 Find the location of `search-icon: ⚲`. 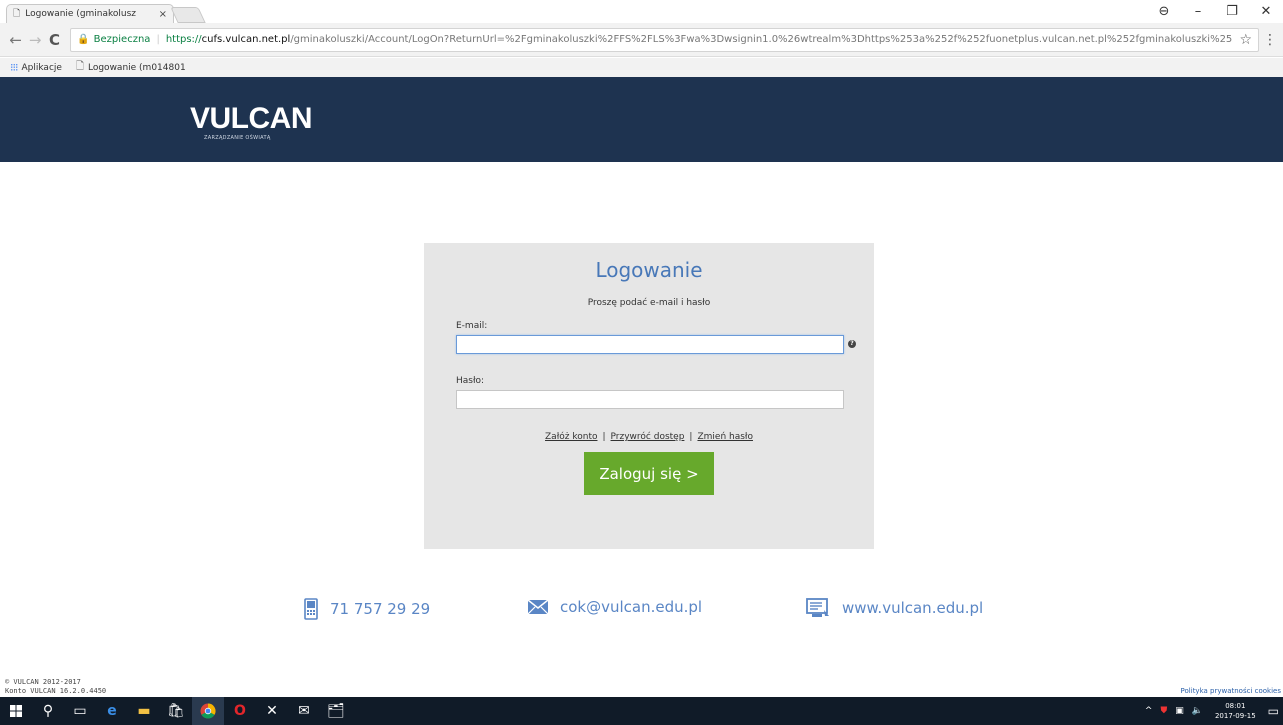

search-icon: ⚲ is located at coordinates (48, 711).